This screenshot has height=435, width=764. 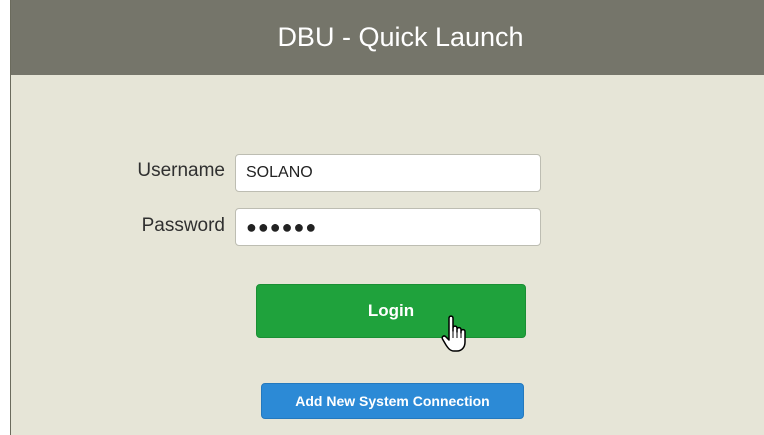 I want to click on username-label: Username, so click(x=181, y=170).